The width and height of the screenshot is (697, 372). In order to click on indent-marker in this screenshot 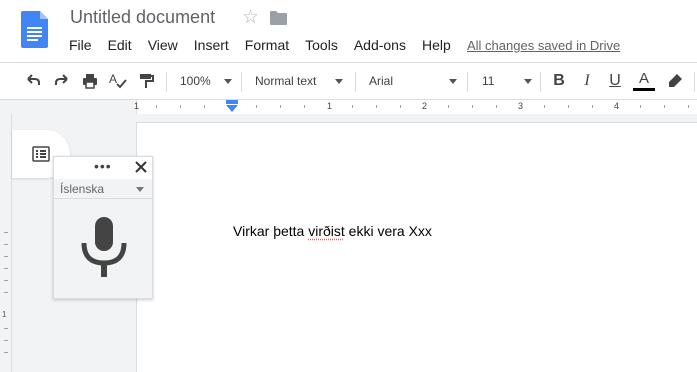, I will do `click(232, 106)`.